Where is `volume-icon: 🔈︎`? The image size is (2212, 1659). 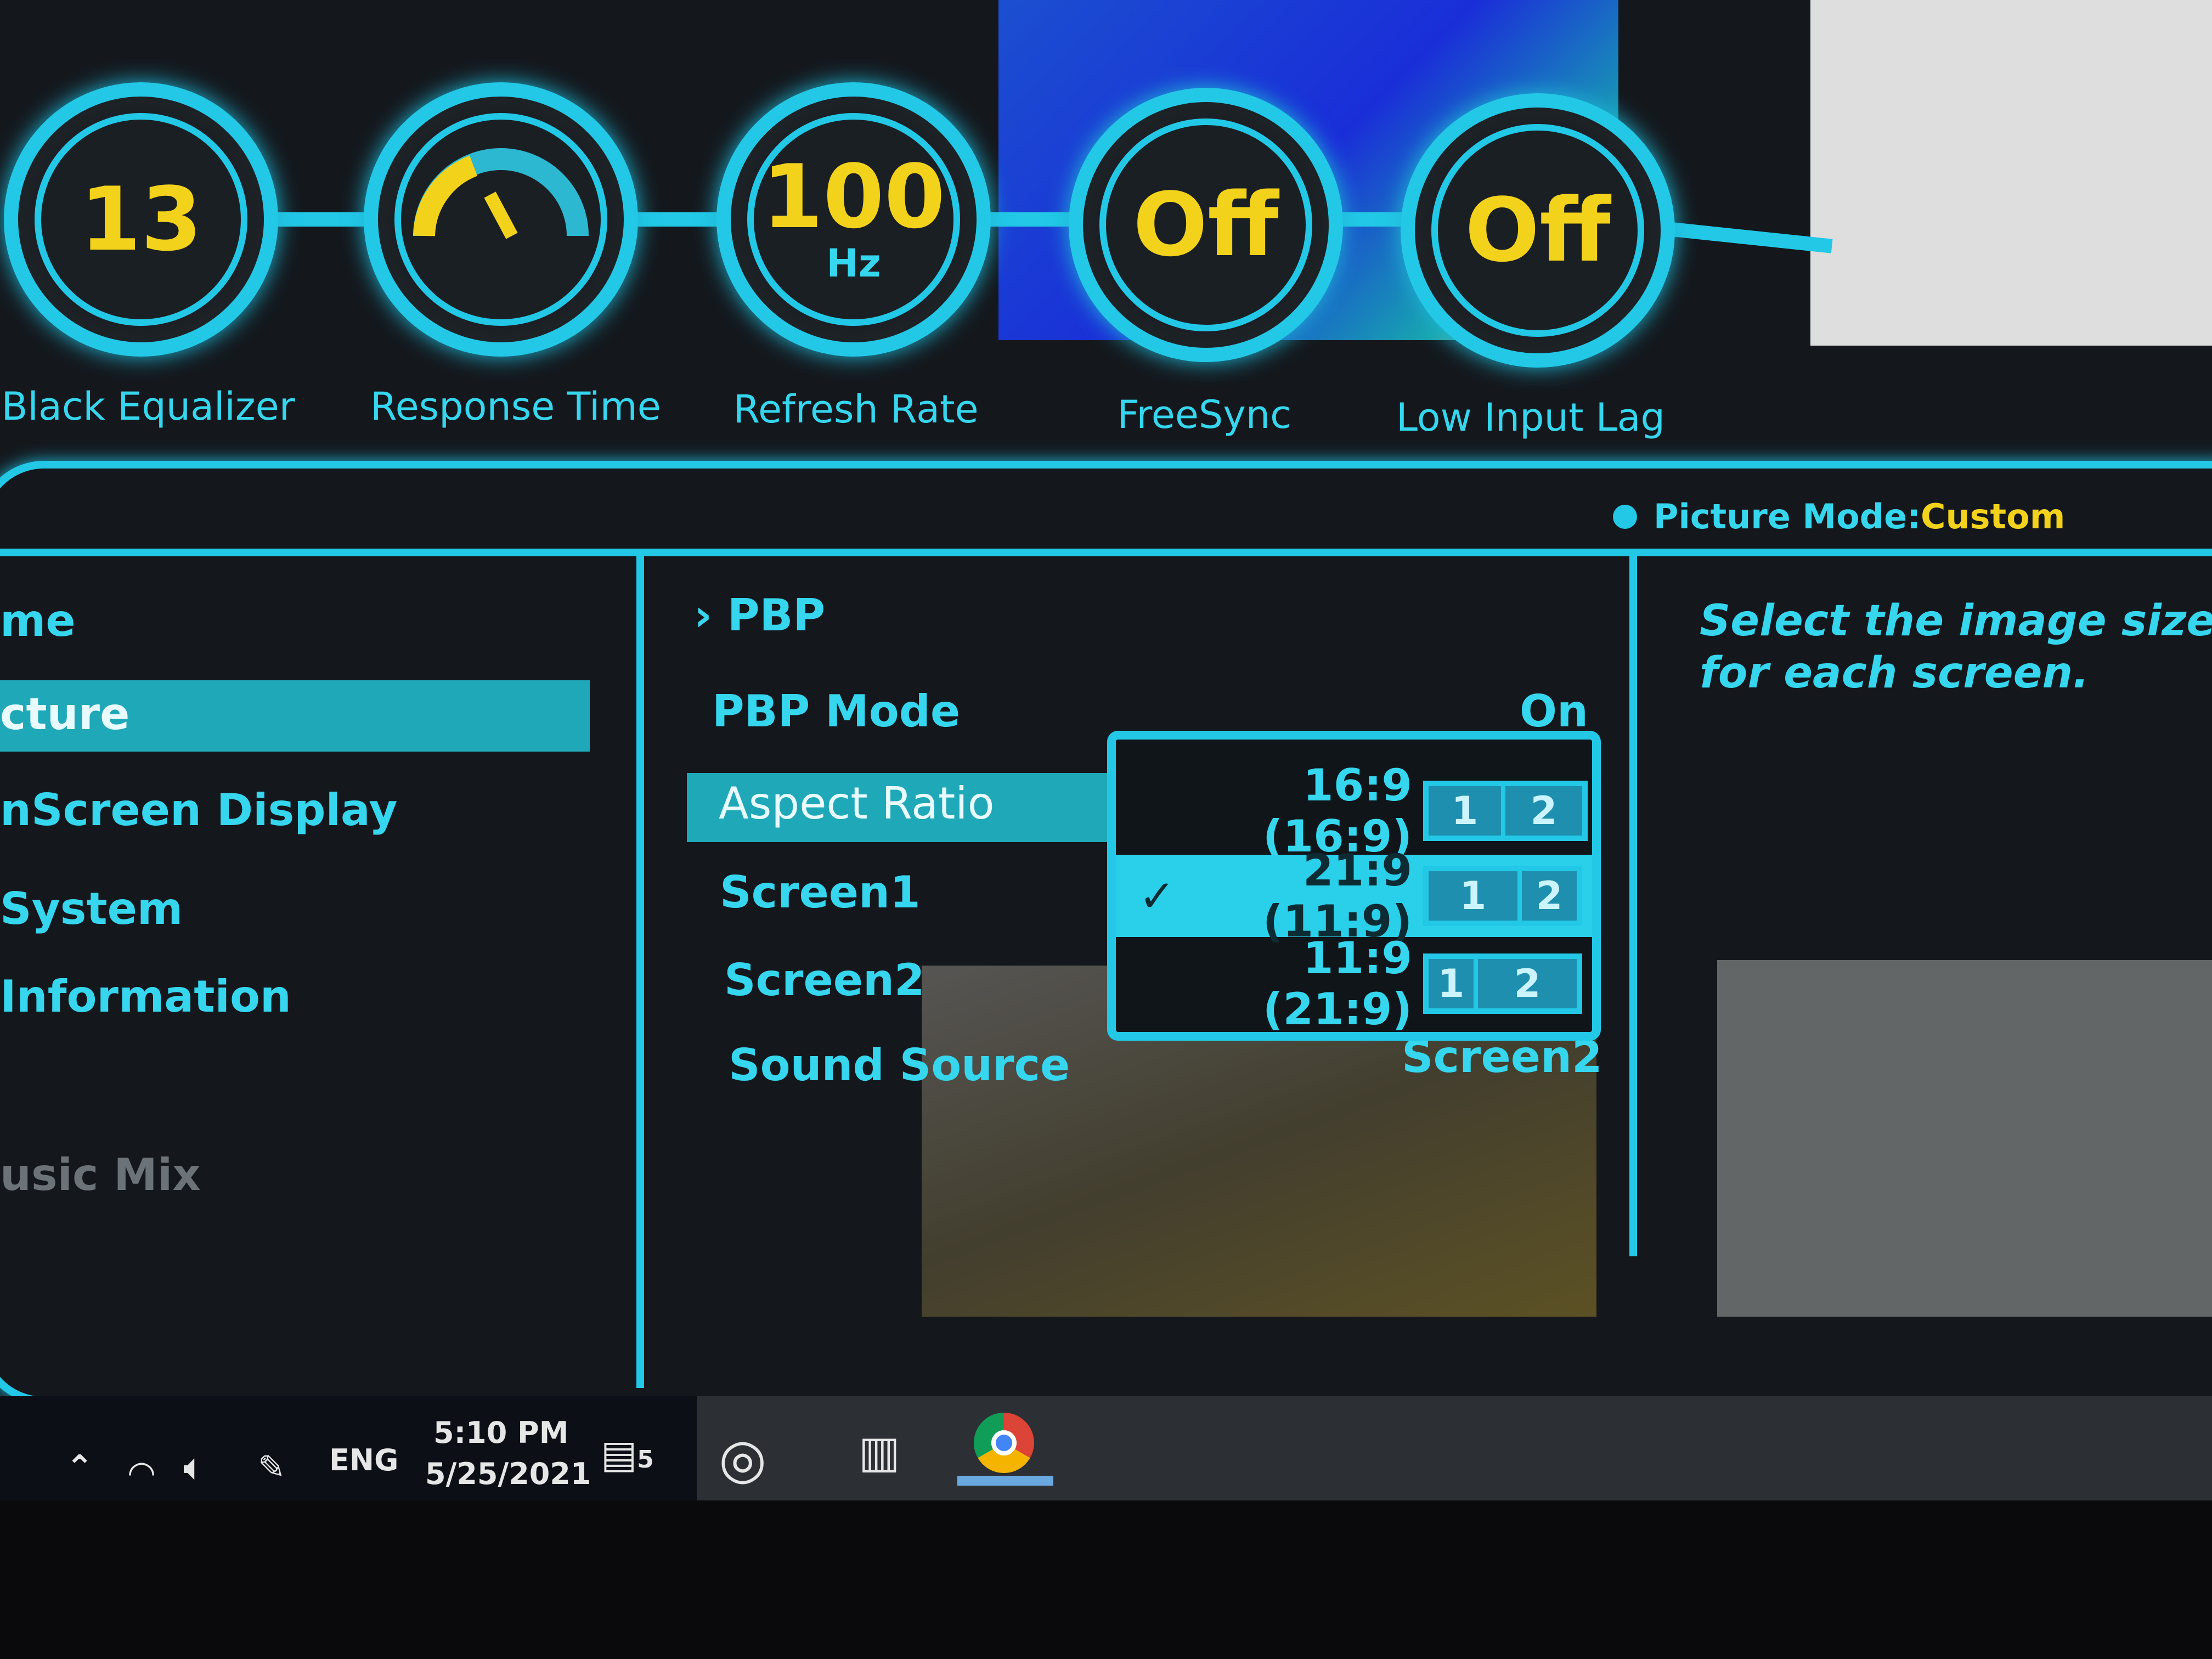 volume-icon: 🔈︎ is located at coordinates (194, 1468).